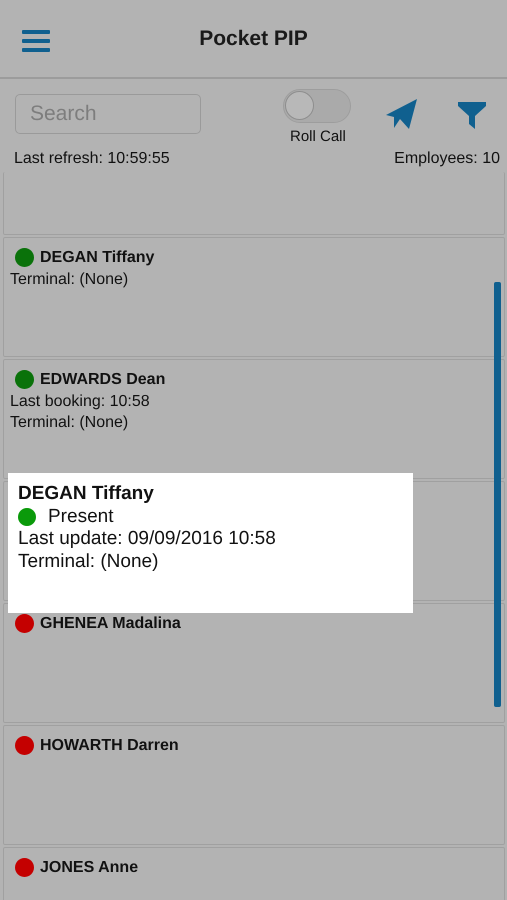 The height and width of the screenshot is (900, 507). What do you see at coordinates (147, 539) in the screenshot?
I see `last-update-text: Last update: 09/09/2016 10:58` at bounding box center [147, 539].